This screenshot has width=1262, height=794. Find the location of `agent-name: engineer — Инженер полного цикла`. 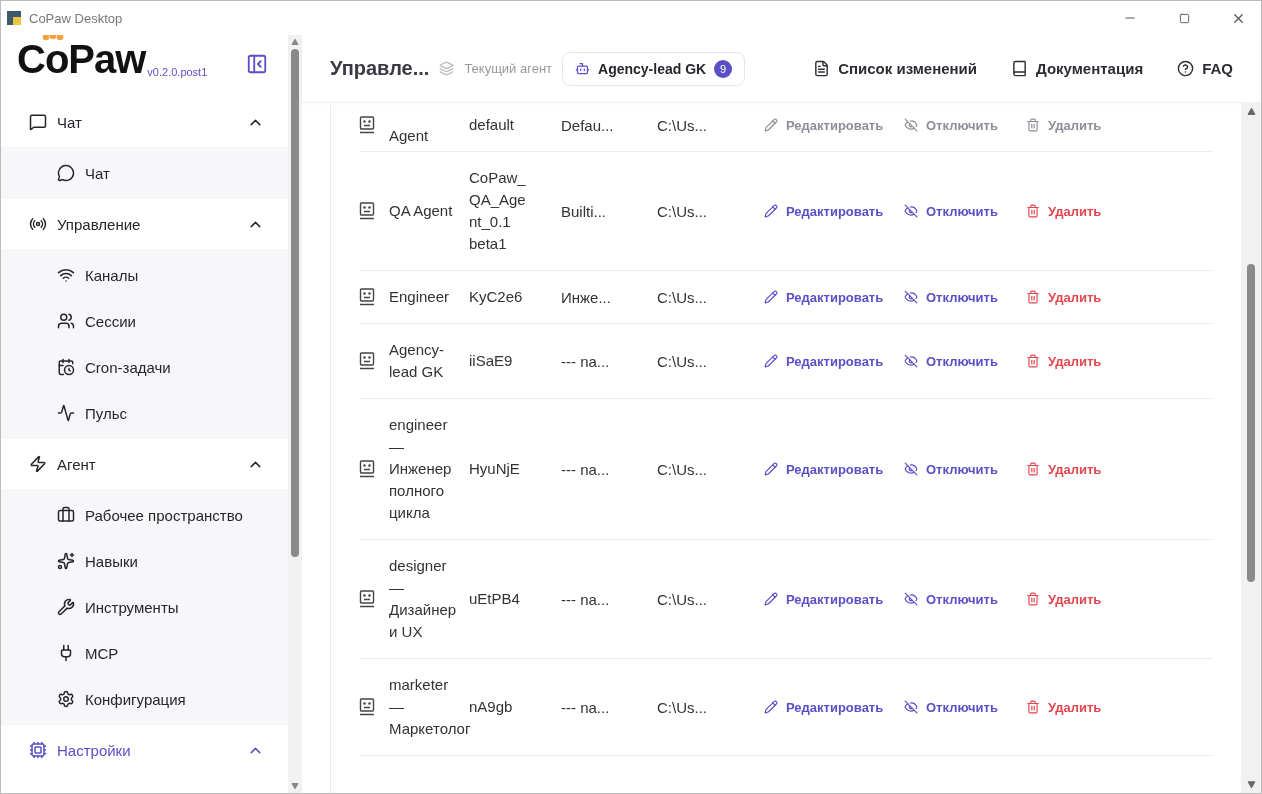

agent-name: engineer — Инженер полного цикла is located at coordinates (420, 469).